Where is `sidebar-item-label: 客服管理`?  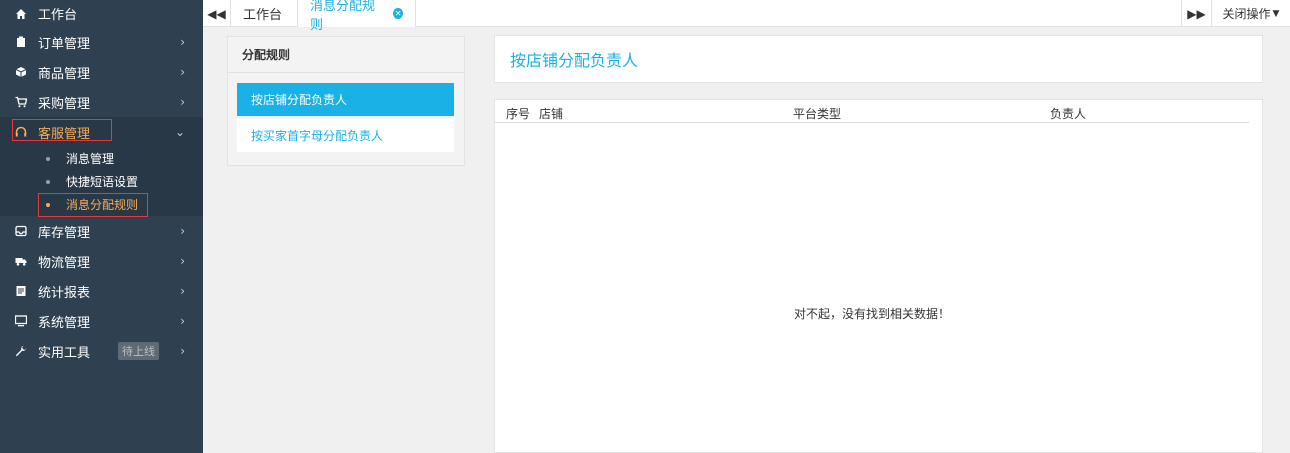
sidebar-item-label: 客服管理 is located at coordinates (64, 134).